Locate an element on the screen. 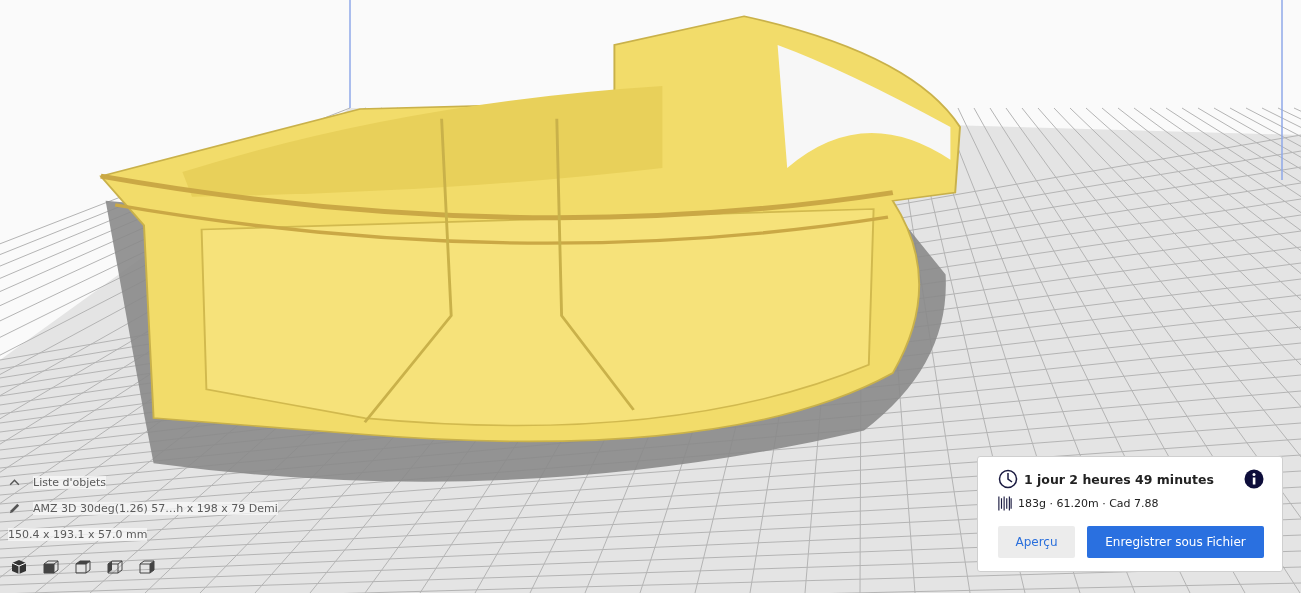 The height and width of the screenshot is (593, 1301). info-icon is located at coordinates (1254, 479).